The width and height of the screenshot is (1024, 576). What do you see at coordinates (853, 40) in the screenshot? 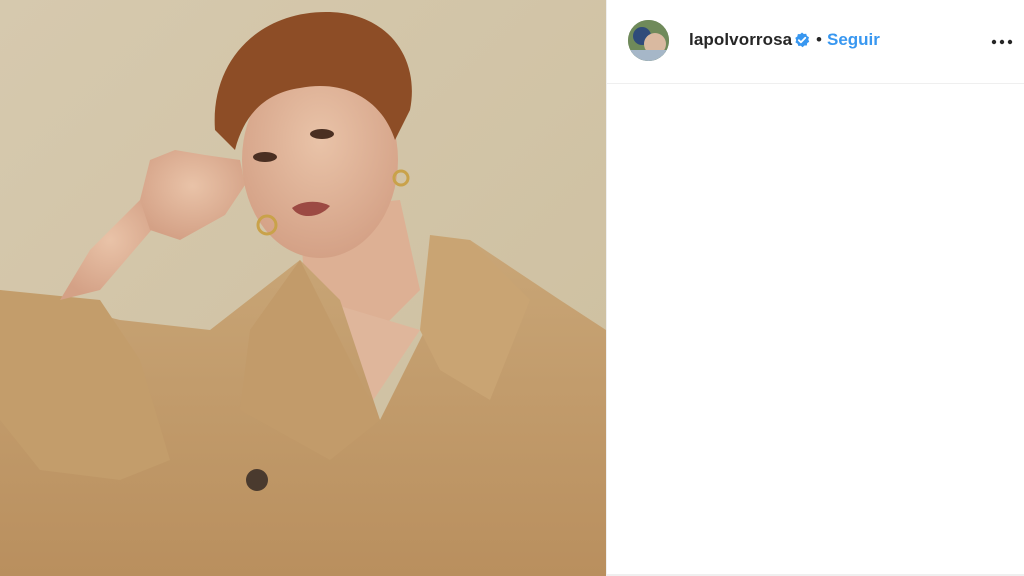
I see `follow-button: Seguir` at bounding box center [853, 40].